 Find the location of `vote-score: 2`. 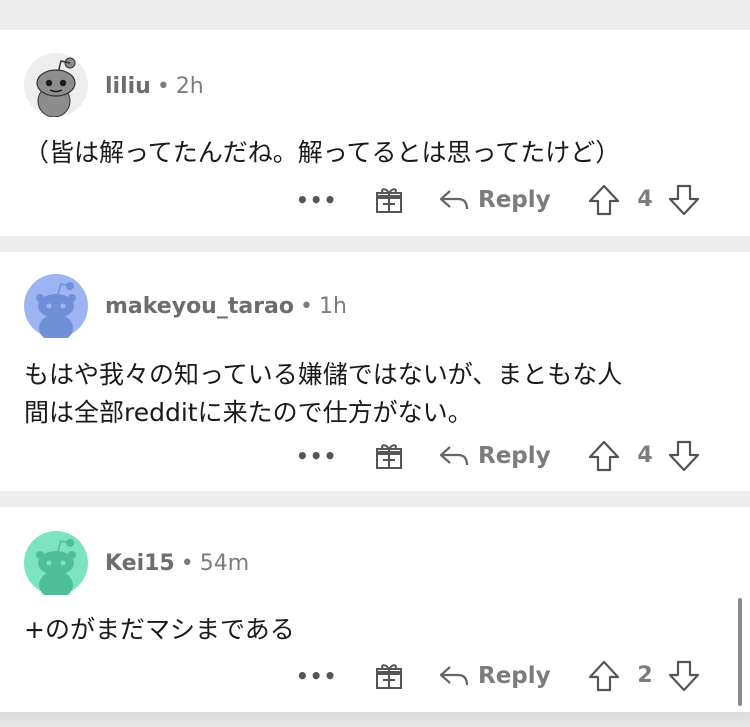

vote-score: 2 is located at coordinates (645, 675).